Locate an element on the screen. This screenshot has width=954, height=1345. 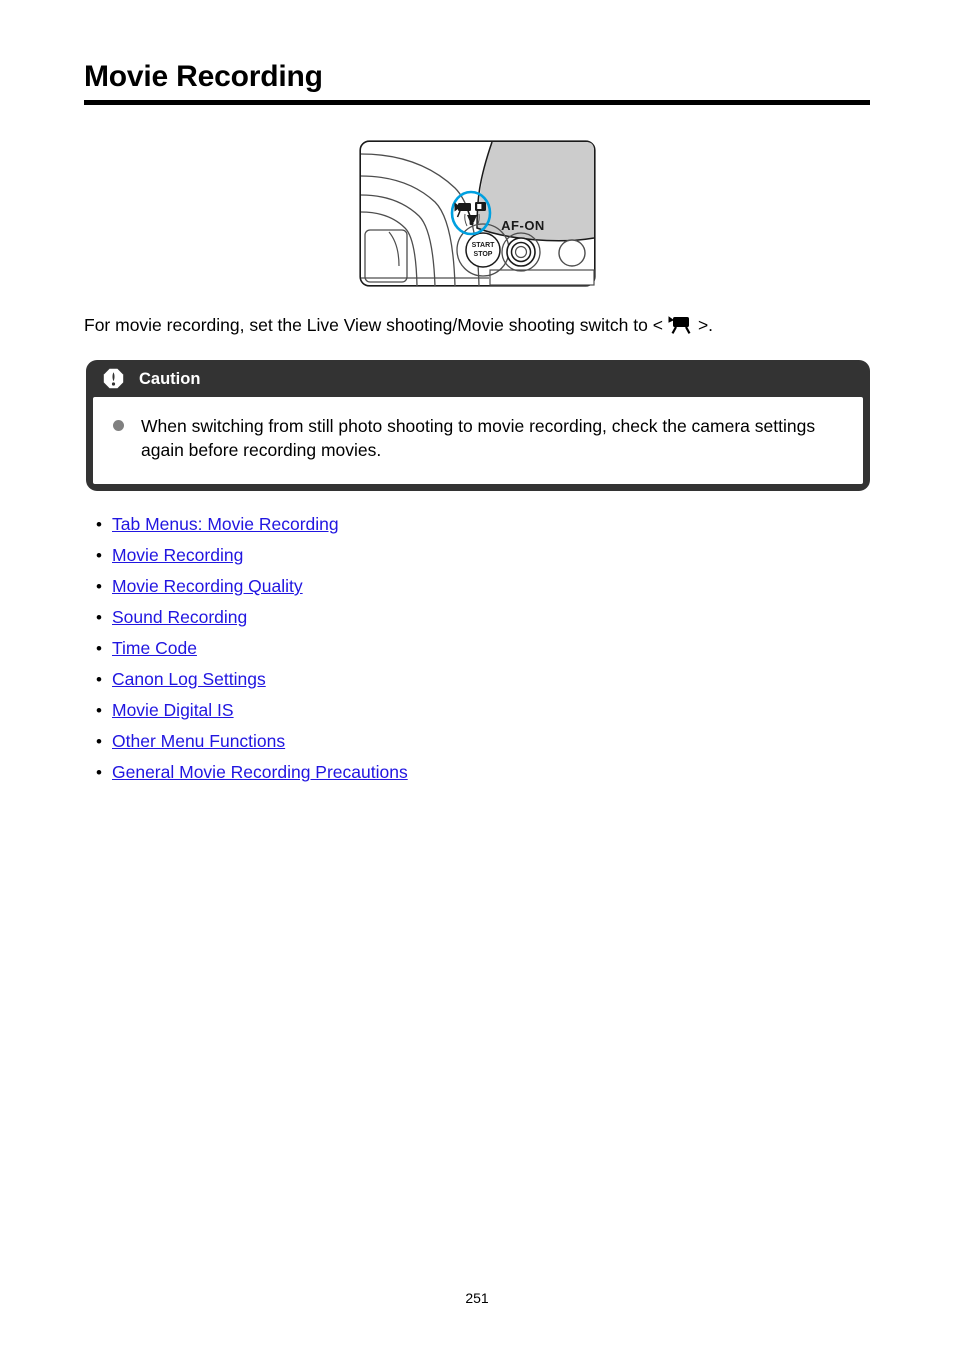
page-number: 251 is located at coordinates (477, 1298).